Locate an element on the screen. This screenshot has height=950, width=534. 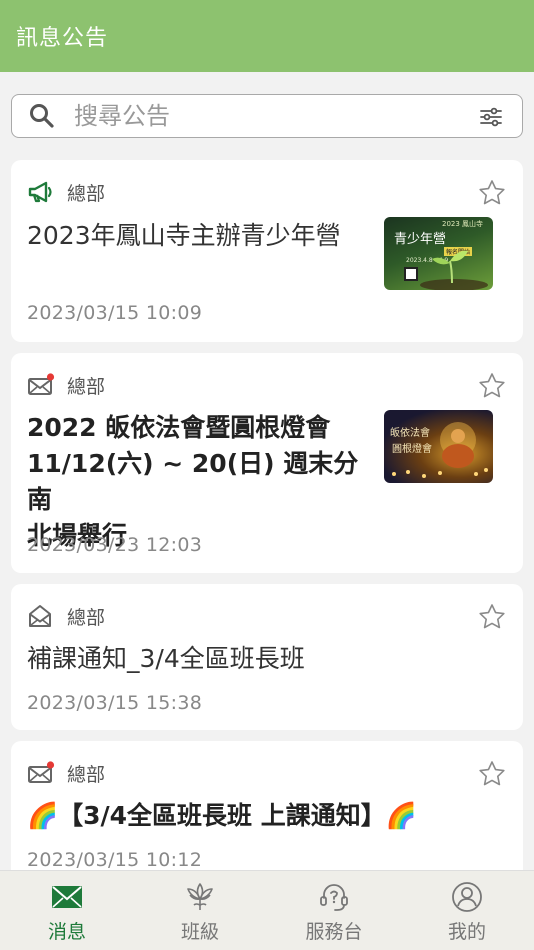
announcement-date: 2023/03/15 10:09 is located at coordinates (115, 313).